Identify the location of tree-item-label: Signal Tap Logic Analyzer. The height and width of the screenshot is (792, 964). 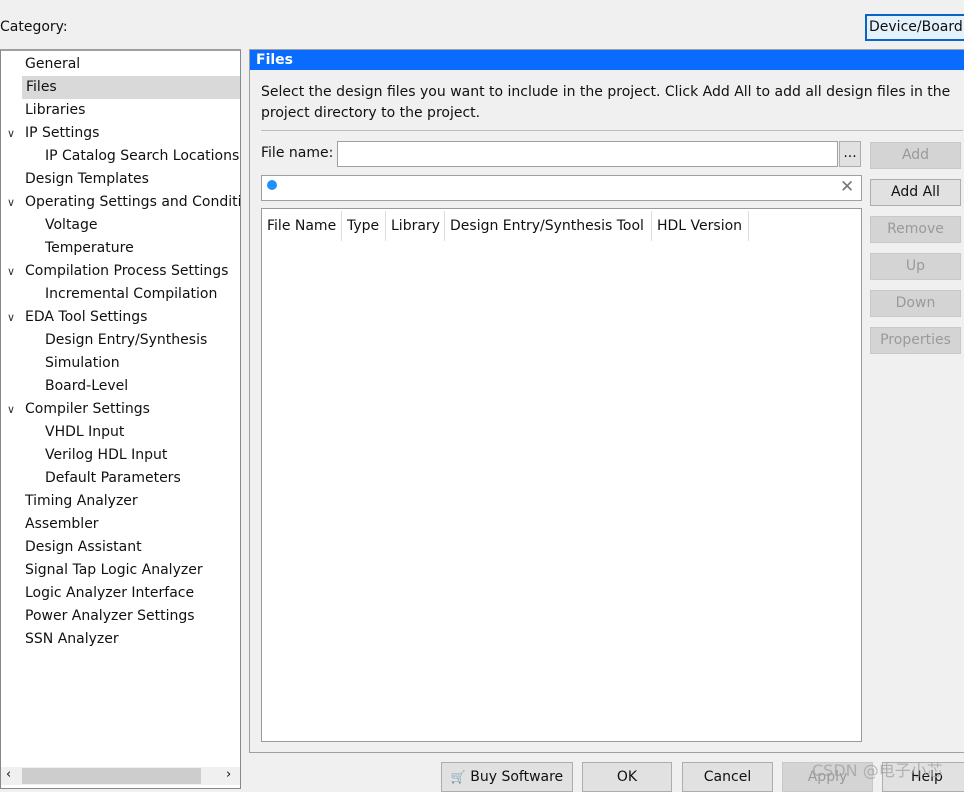
(114, 570).